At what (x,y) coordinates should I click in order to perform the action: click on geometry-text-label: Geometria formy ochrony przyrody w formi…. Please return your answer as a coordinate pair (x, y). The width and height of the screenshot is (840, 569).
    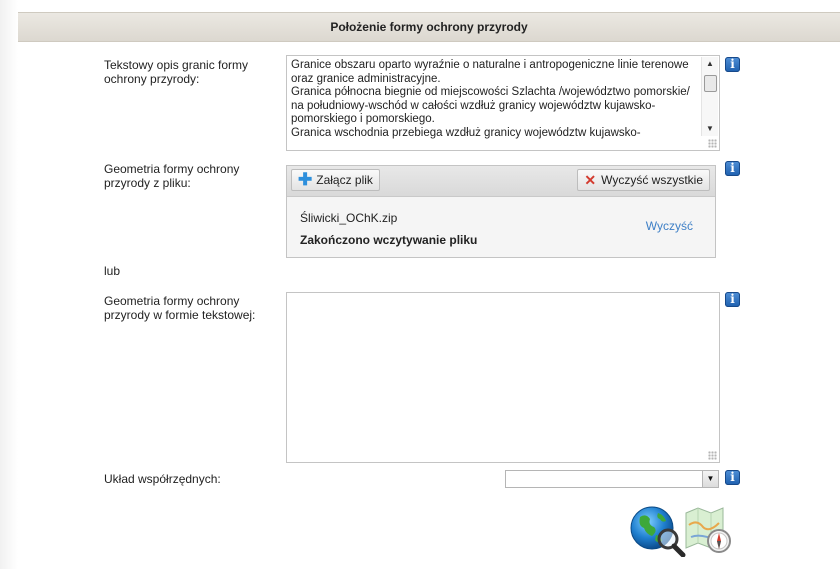
    Looking at the image, I should click on (180, 308).